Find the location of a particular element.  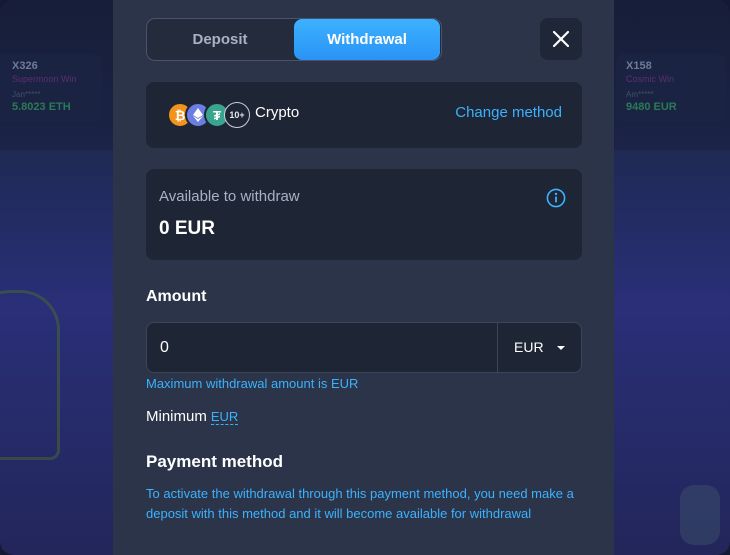

payment-method-selector: ₿ ₮ 10+ Crypto Change method is located at coordinates (364, 115).